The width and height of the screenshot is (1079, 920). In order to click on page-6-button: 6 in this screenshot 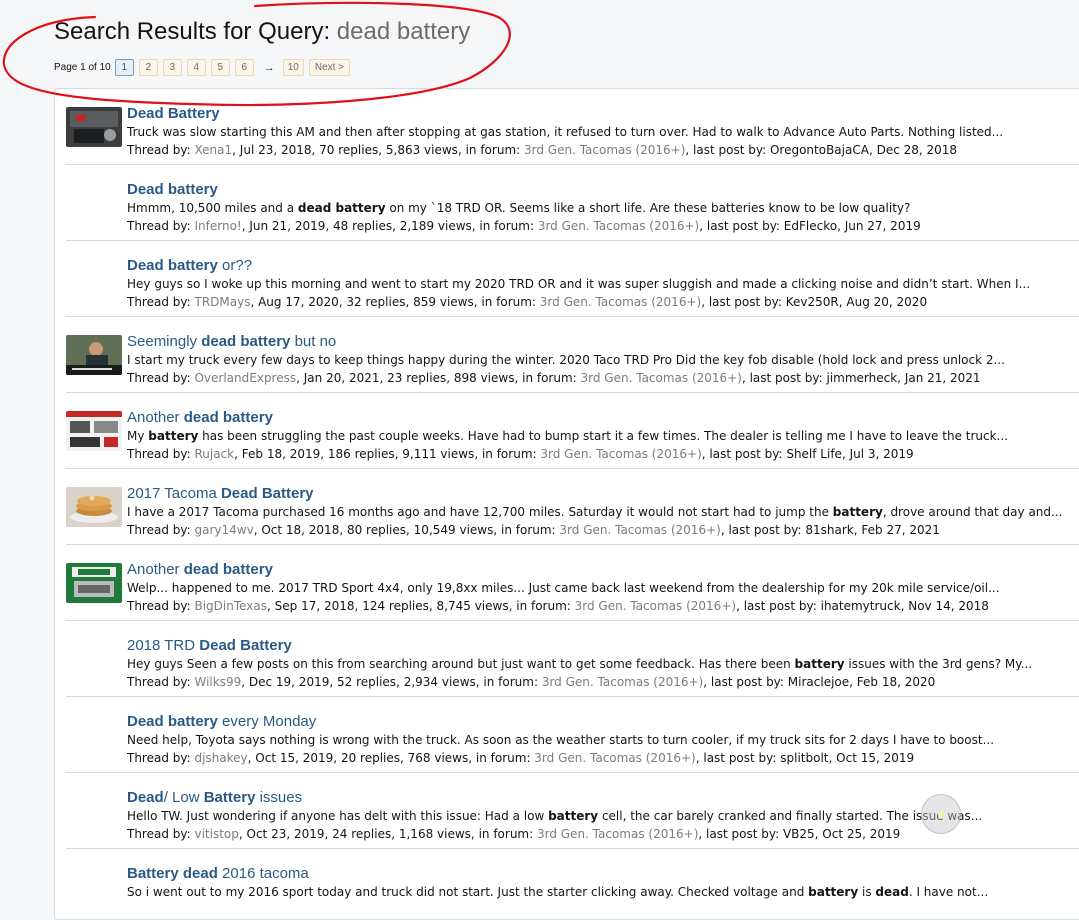, I will do `click(244, 67)`.